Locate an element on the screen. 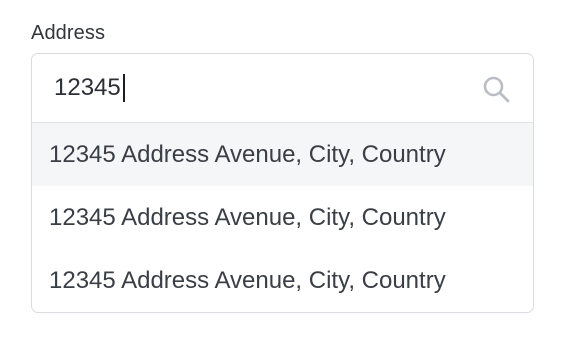 Image resolution: width=562 pixels, height=360 pixels. address-input-text-wrap: 12345 is located at coordinates (78, 88).